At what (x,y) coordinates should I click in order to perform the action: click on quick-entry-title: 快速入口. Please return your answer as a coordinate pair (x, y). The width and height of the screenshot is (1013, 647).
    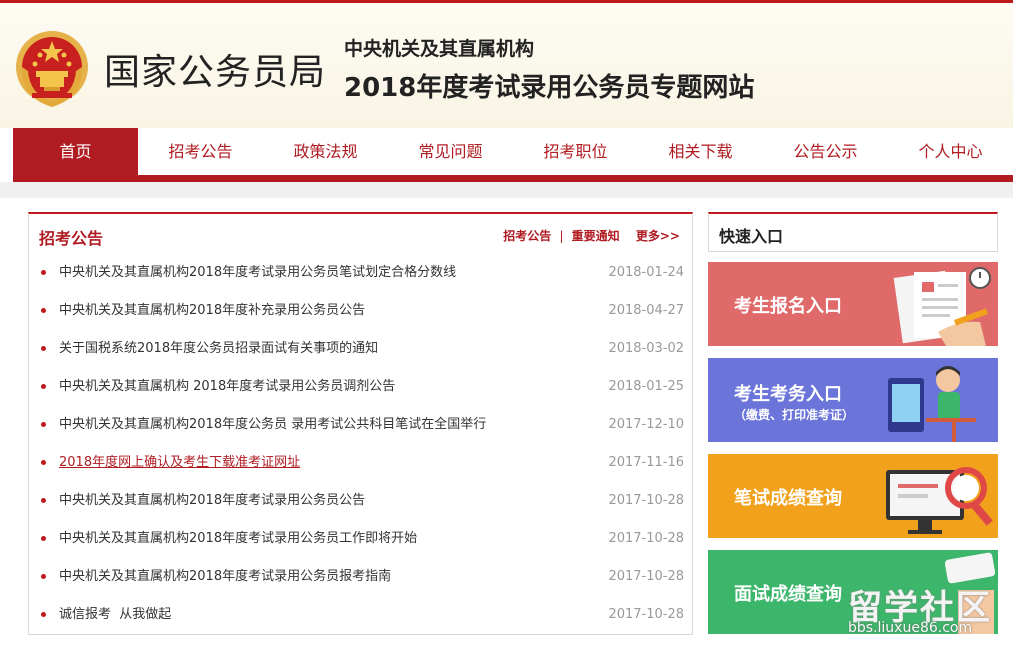
    Looking at the image, I should click on (751, 236).